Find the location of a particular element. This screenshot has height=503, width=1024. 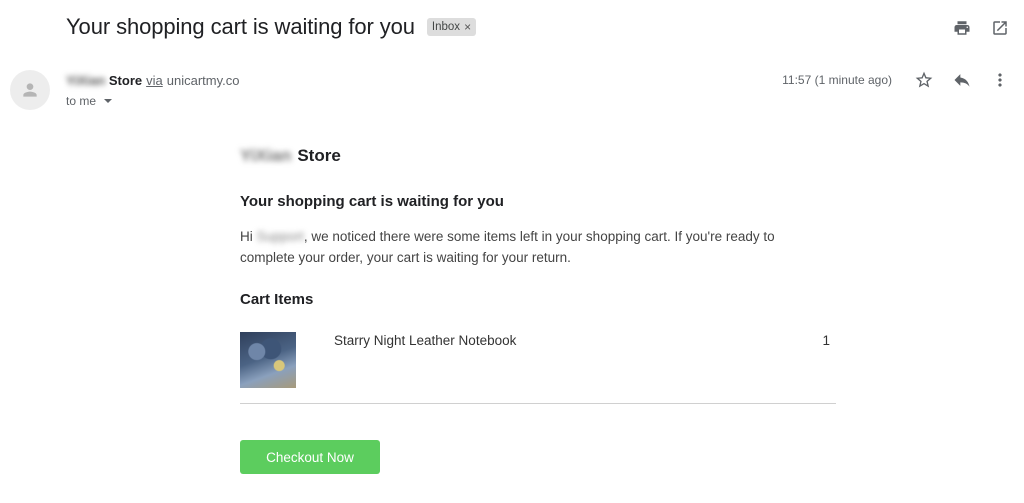

product-thumbnail is located at coordinates (268, 360).